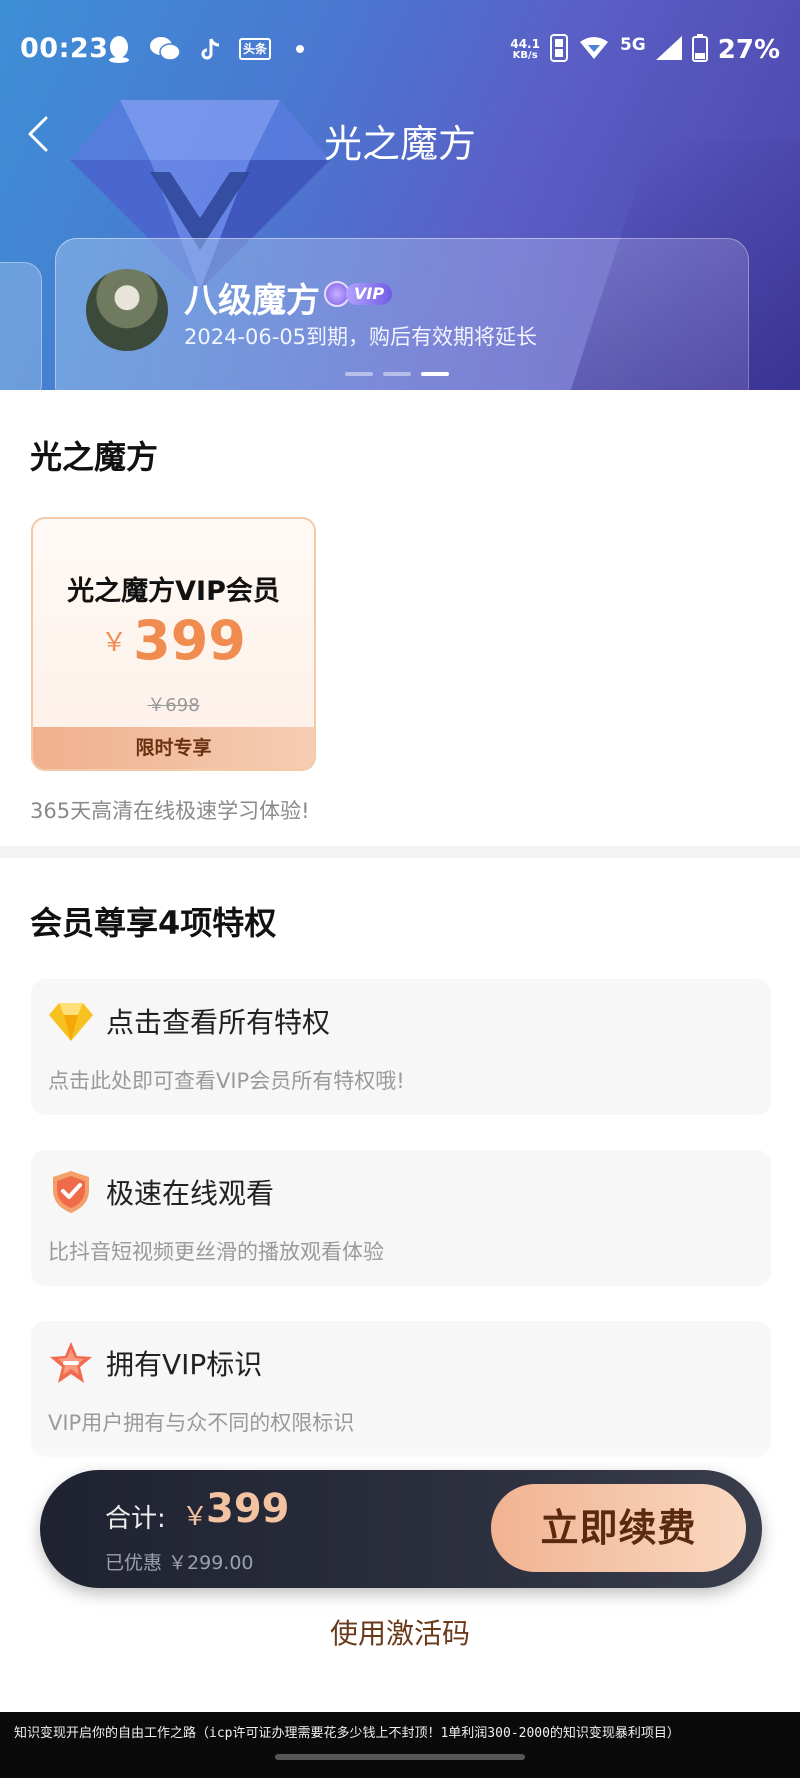 Image resolution: width=800 pixels, height=1778 pixels. Describe the element at coordinates (189, 640) in the screenshot. I see `price-value: 399` at that location.